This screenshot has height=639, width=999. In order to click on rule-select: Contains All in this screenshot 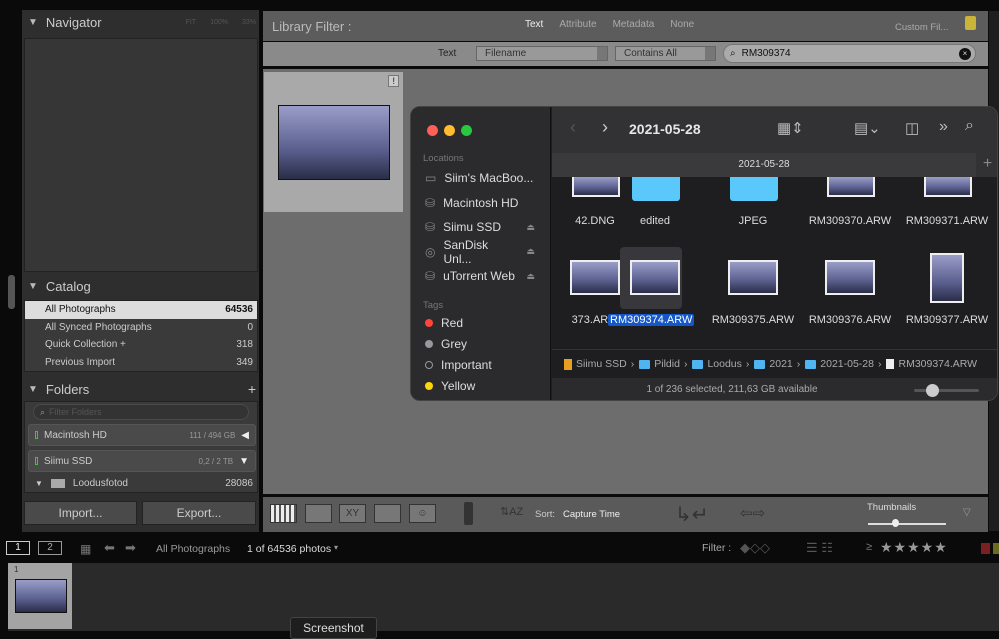, I will do `click(665, 53)`.